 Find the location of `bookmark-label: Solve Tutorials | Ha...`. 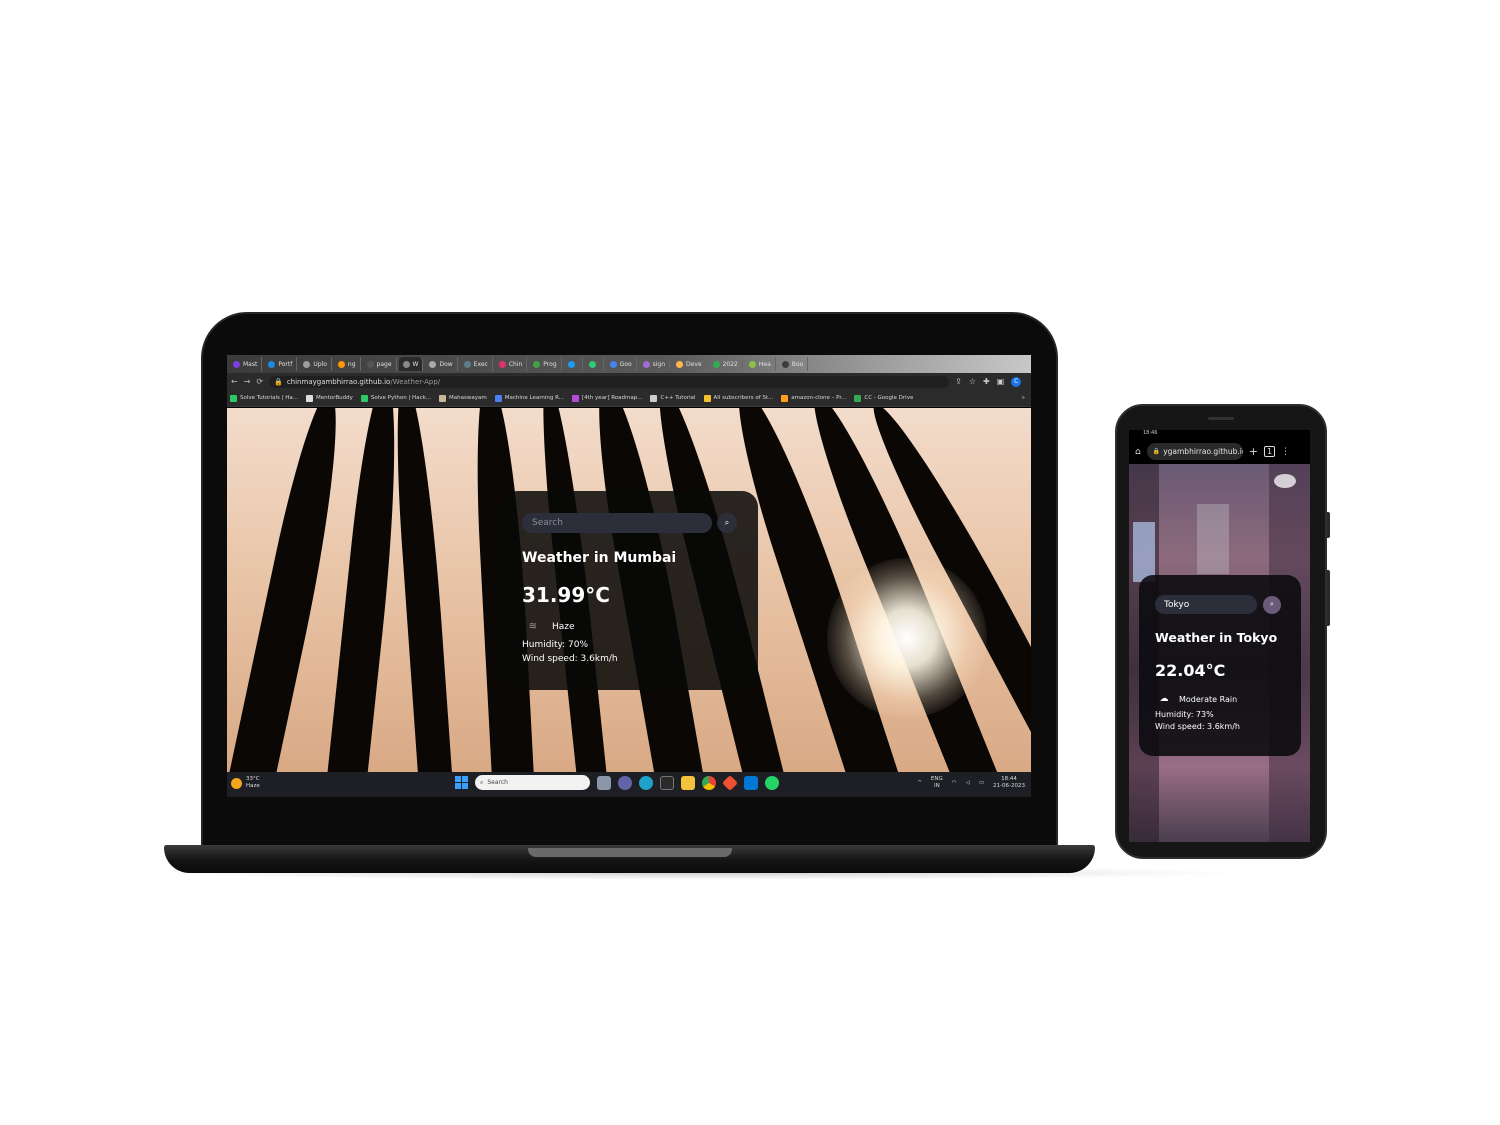

bookmark-label: Solve Tutorials | Ha... is located at coordinates (269, 398).